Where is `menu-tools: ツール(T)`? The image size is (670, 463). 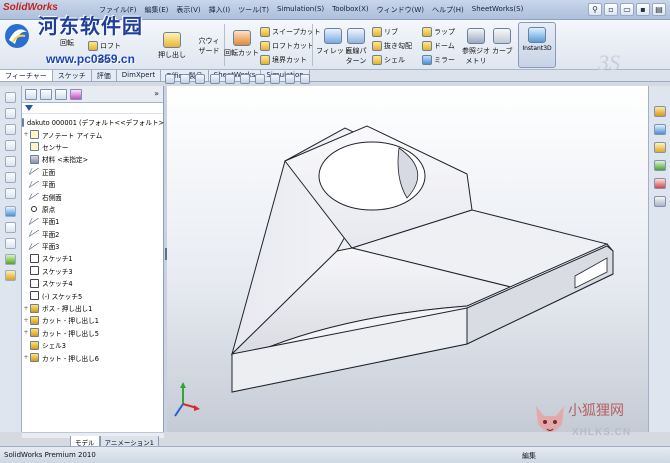
menu-tools: ツール(T) is located at coordinates (253, 10).